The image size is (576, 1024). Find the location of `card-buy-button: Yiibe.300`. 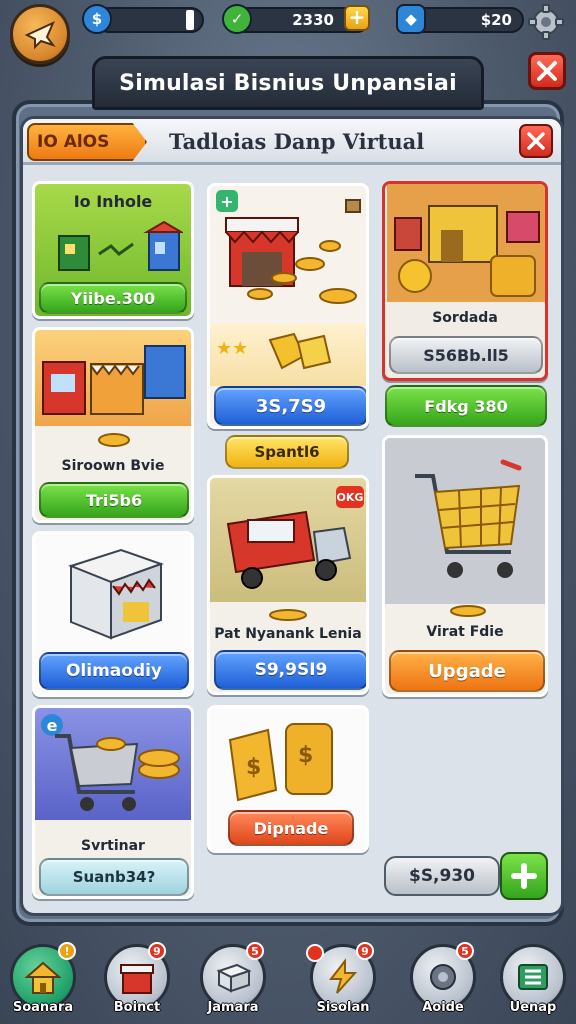

card-buy-button: Yiibe.300 is located at coordinates (113, 298).